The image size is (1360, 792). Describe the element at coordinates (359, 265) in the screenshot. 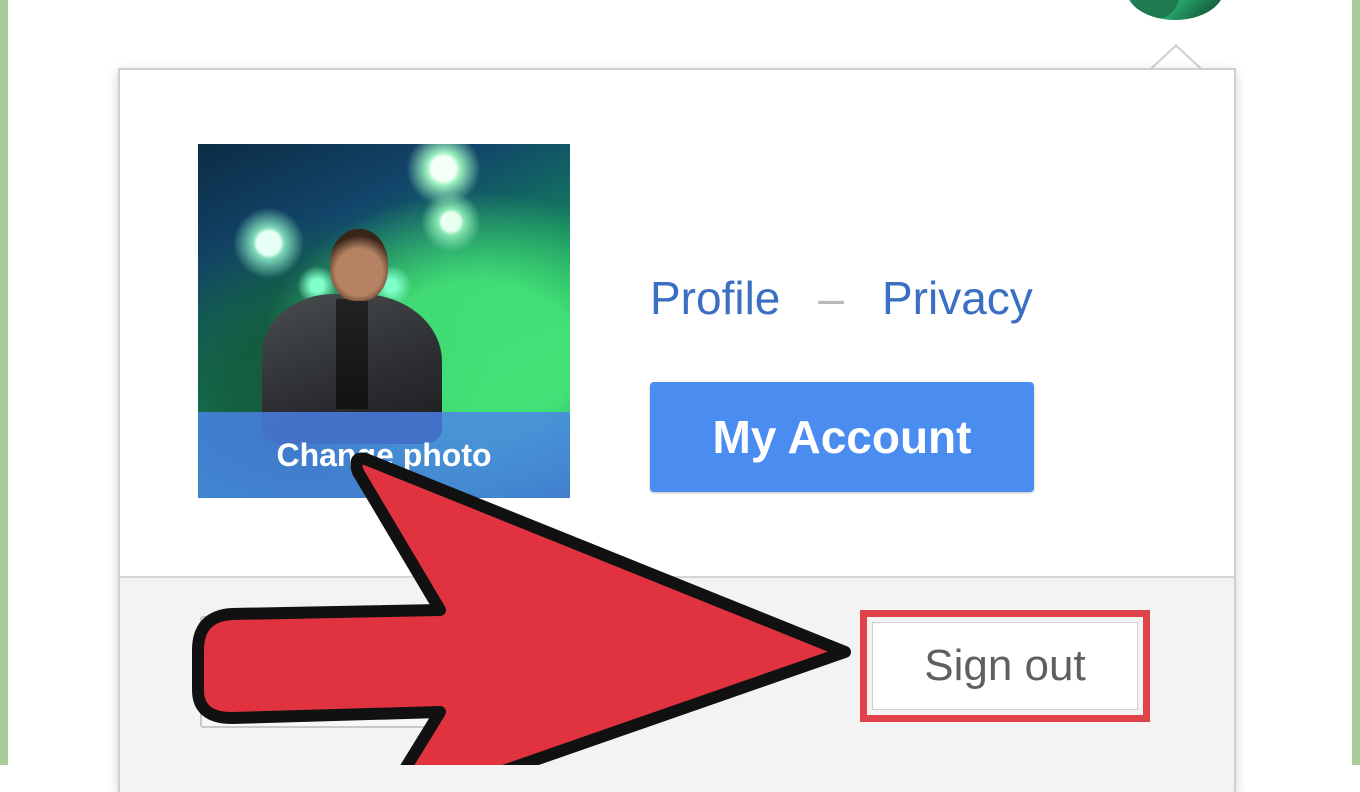

I see `photo-person-head` at that location.